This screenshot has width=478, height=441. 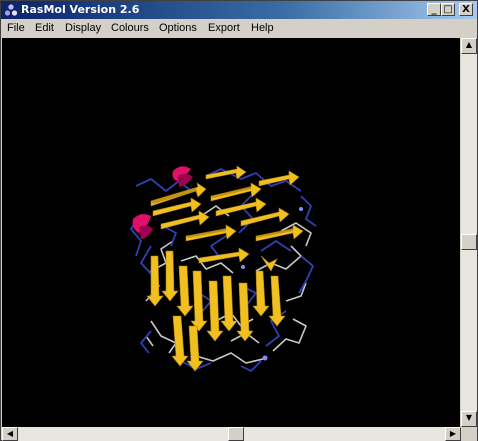 What do you see at coordinates (83, 28) in the screenshot?
I see `menu-display: Display` at bounding box center [83, 28].